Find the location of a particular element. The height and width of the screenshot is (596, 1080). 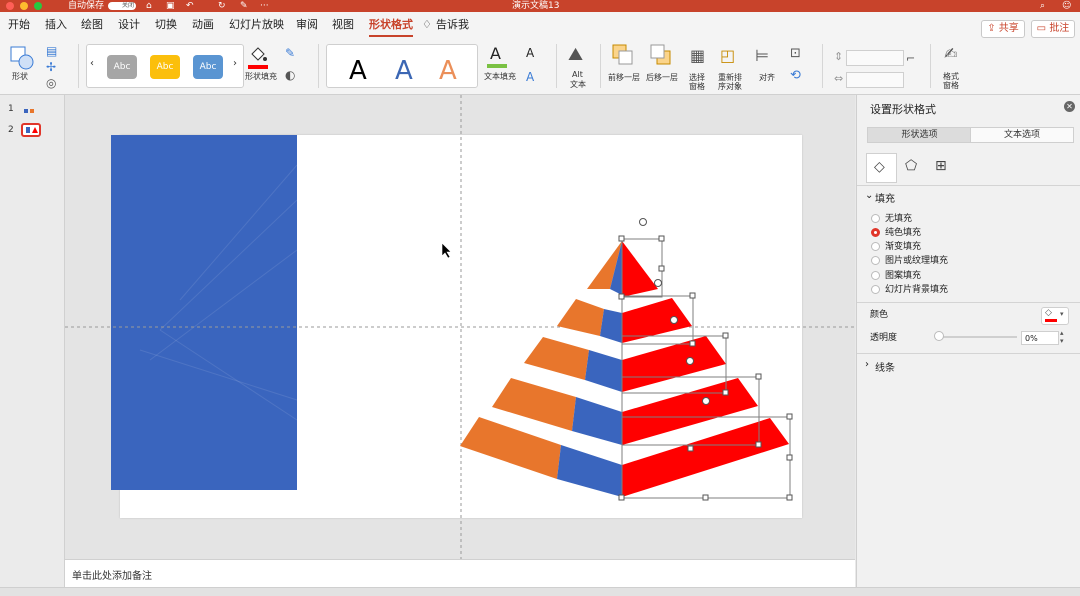

tab-shape-options-label: 形状选项 is located at coordinates (919, 135).